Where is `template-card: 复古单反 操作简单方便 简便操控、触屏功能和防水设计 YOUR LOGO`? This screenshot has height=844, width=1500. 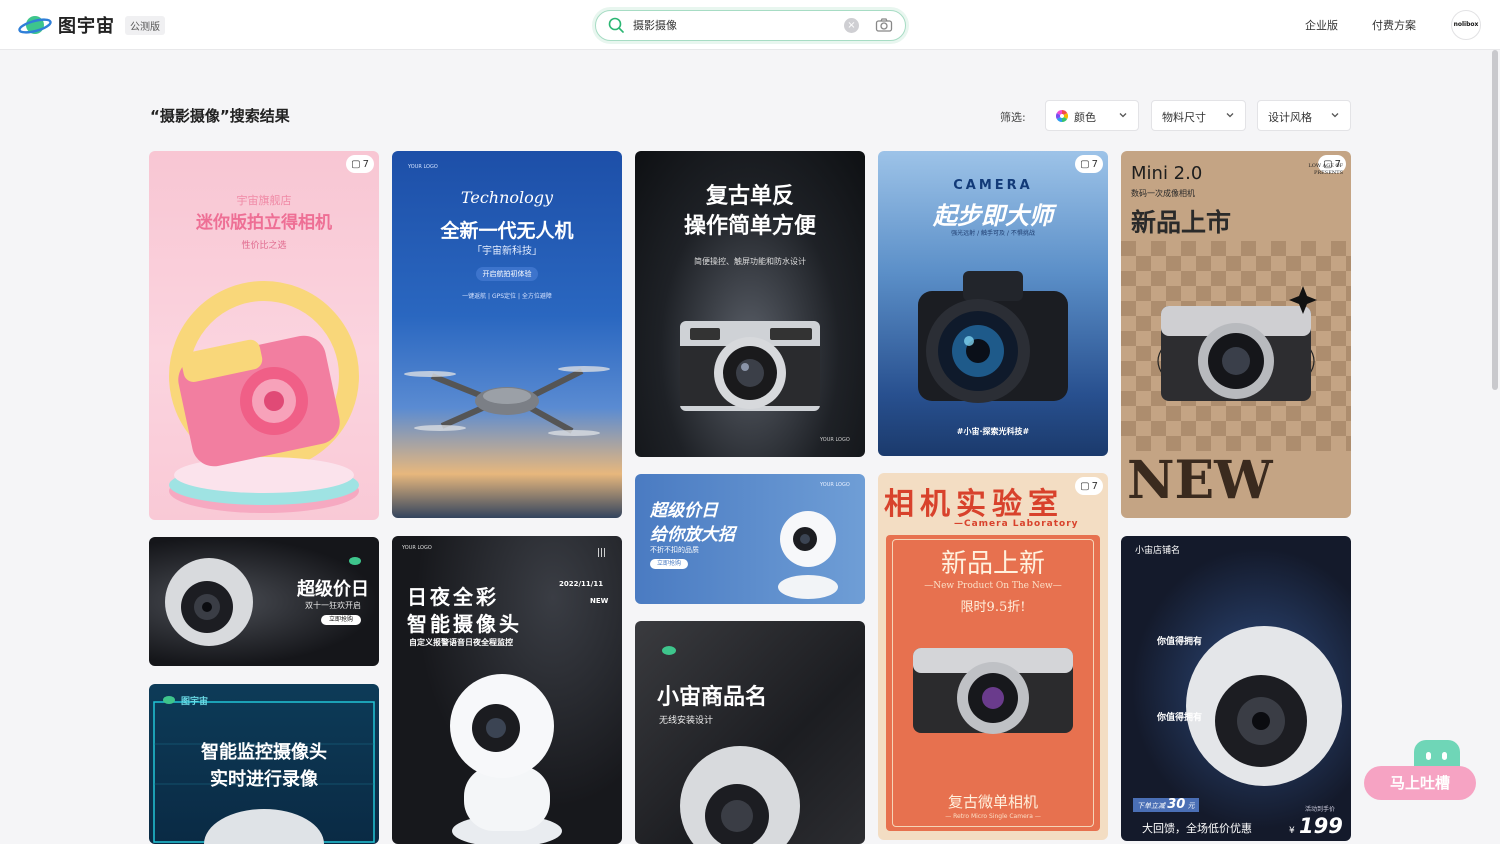 template-card: 复古单反 操作简单方便 简便操控、触屏功能和防水设计 YOUR LOGO is located at coordinates (750, 304).